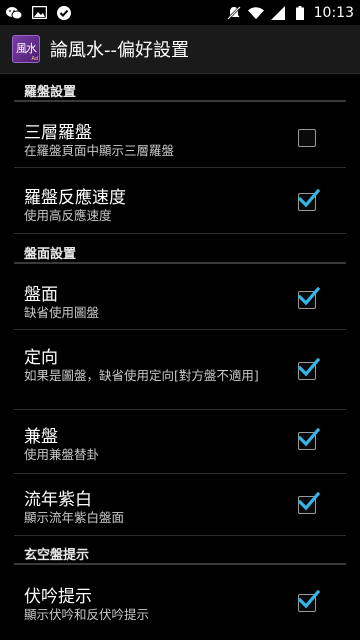  Describe the element at coordinates (300, 13) in the screenshot. I see `battery-icon` at that location.